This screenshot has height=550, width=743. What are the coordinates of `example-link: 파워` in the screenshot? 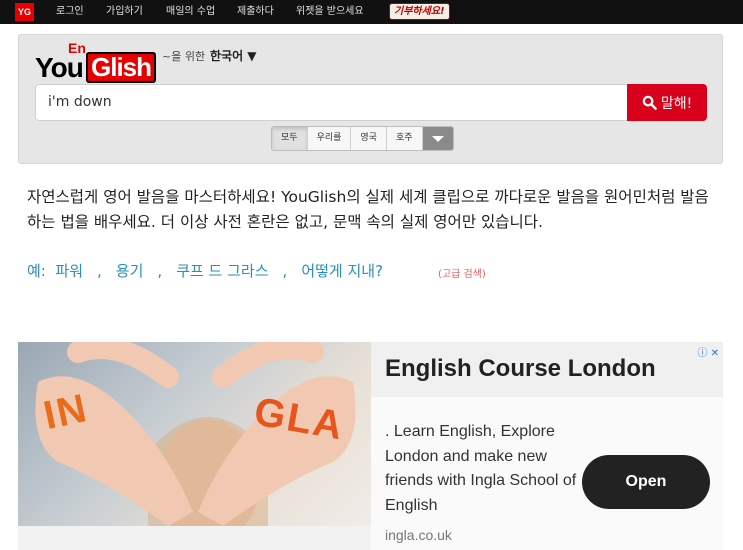 It's located at (69, 271).